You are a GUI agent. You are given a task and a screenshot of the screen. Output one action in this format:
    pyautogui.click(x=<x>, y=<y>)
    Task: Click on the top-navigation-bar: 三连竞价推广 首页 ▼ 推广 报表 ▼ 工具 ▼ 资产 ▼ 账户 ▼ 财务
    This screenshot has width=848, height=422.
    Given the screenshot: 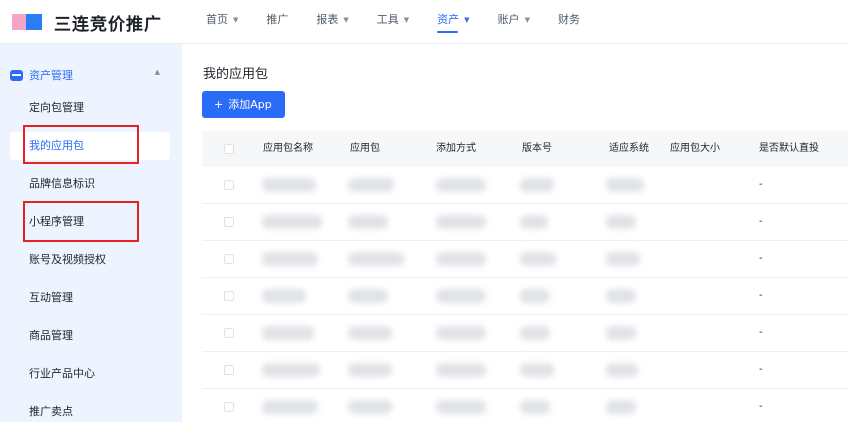 What is the action you would take?
    pyautogui.click(x=424, y=22)
    